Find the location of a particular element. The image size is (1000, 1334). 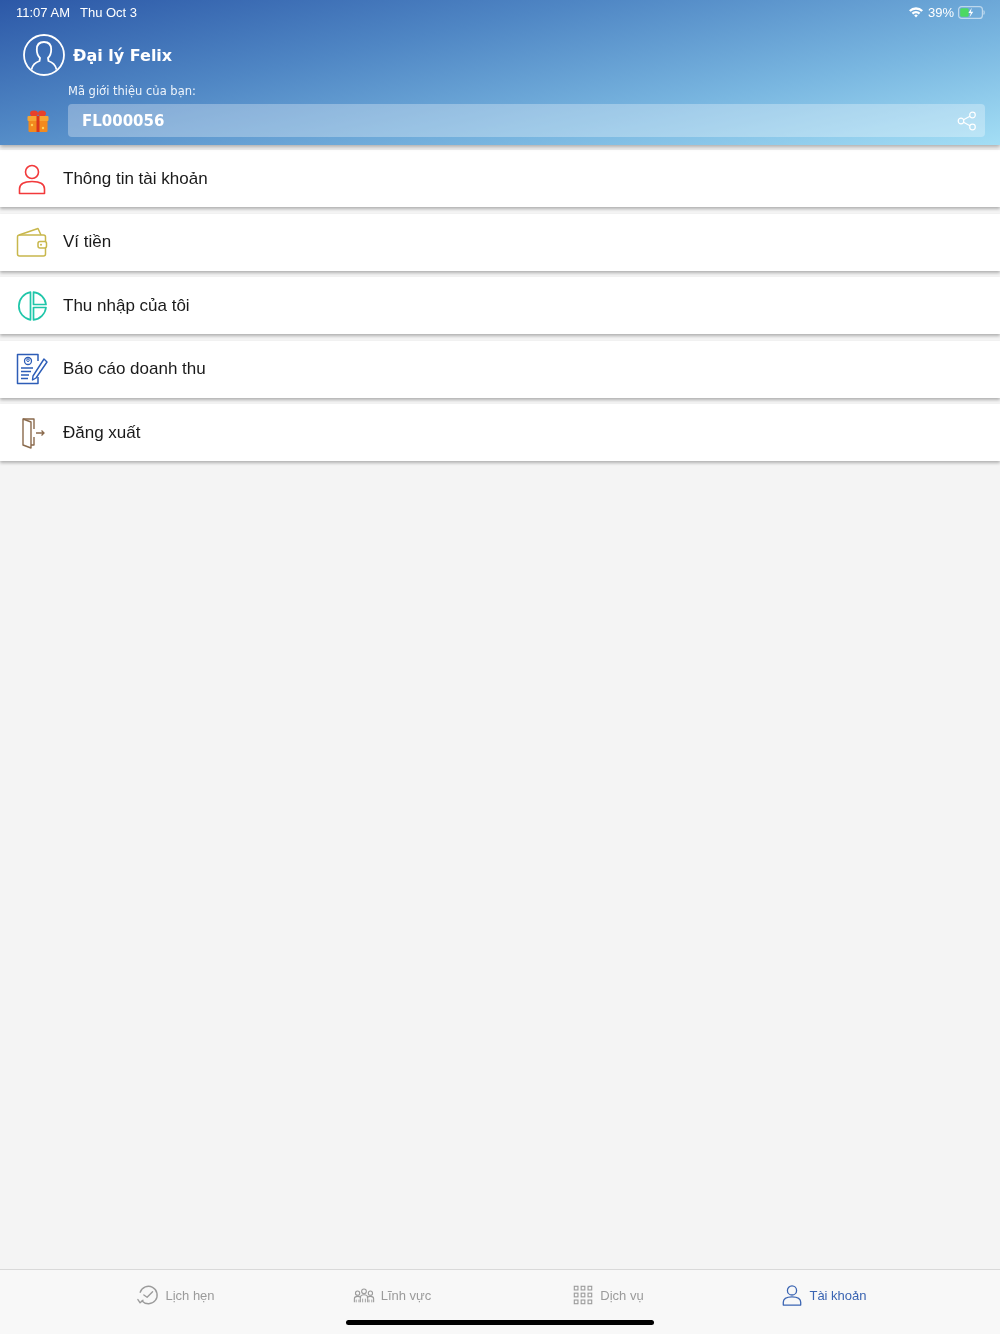

menu-item: Báo cáo doanh thu is located at coordinates (500, 369).